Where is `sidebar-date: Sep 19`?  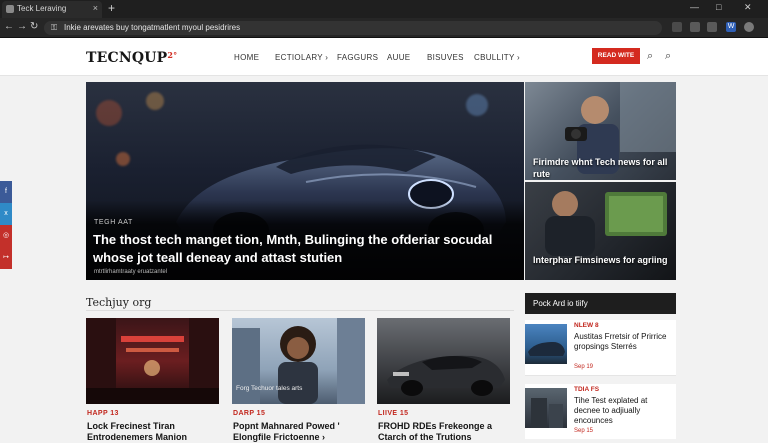 sidebar-date: Sep 19 is located at coordinates (584, 367).